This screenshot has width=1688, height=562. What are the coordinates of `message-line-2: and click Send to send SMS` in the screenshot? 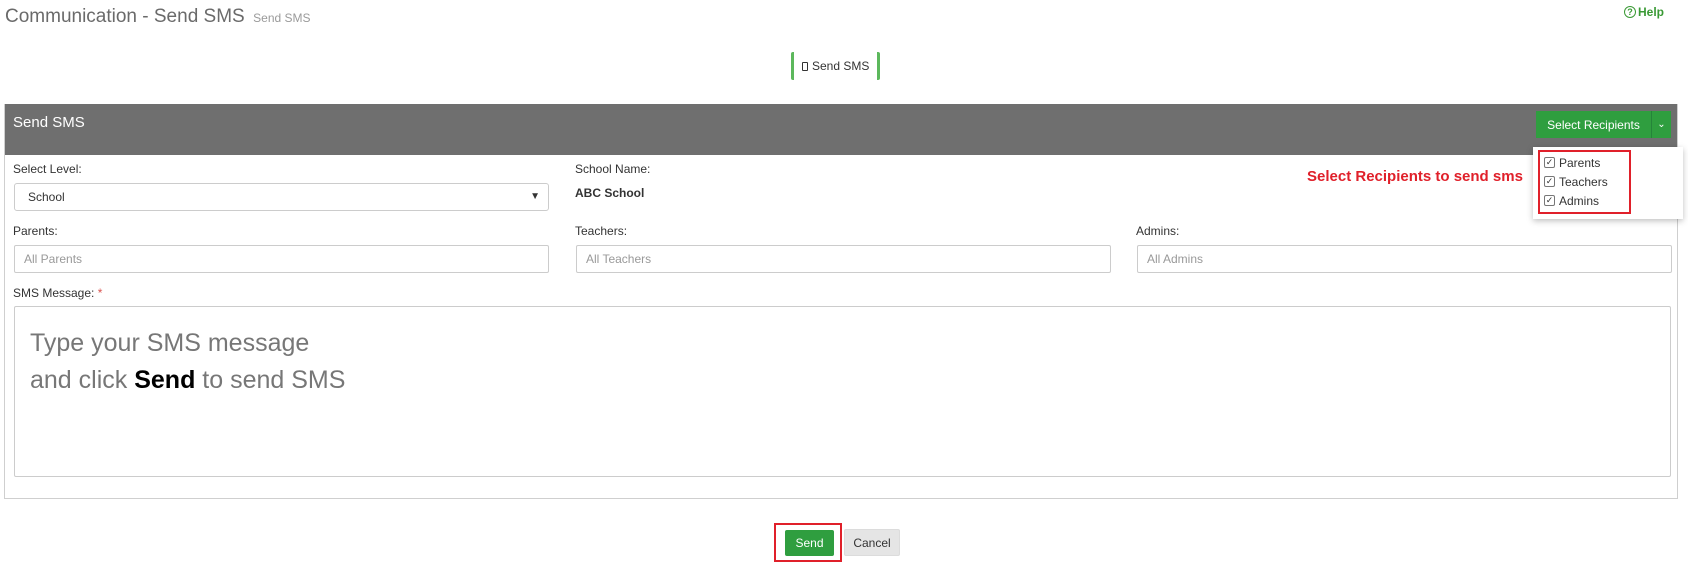 It's located at (842, 380).